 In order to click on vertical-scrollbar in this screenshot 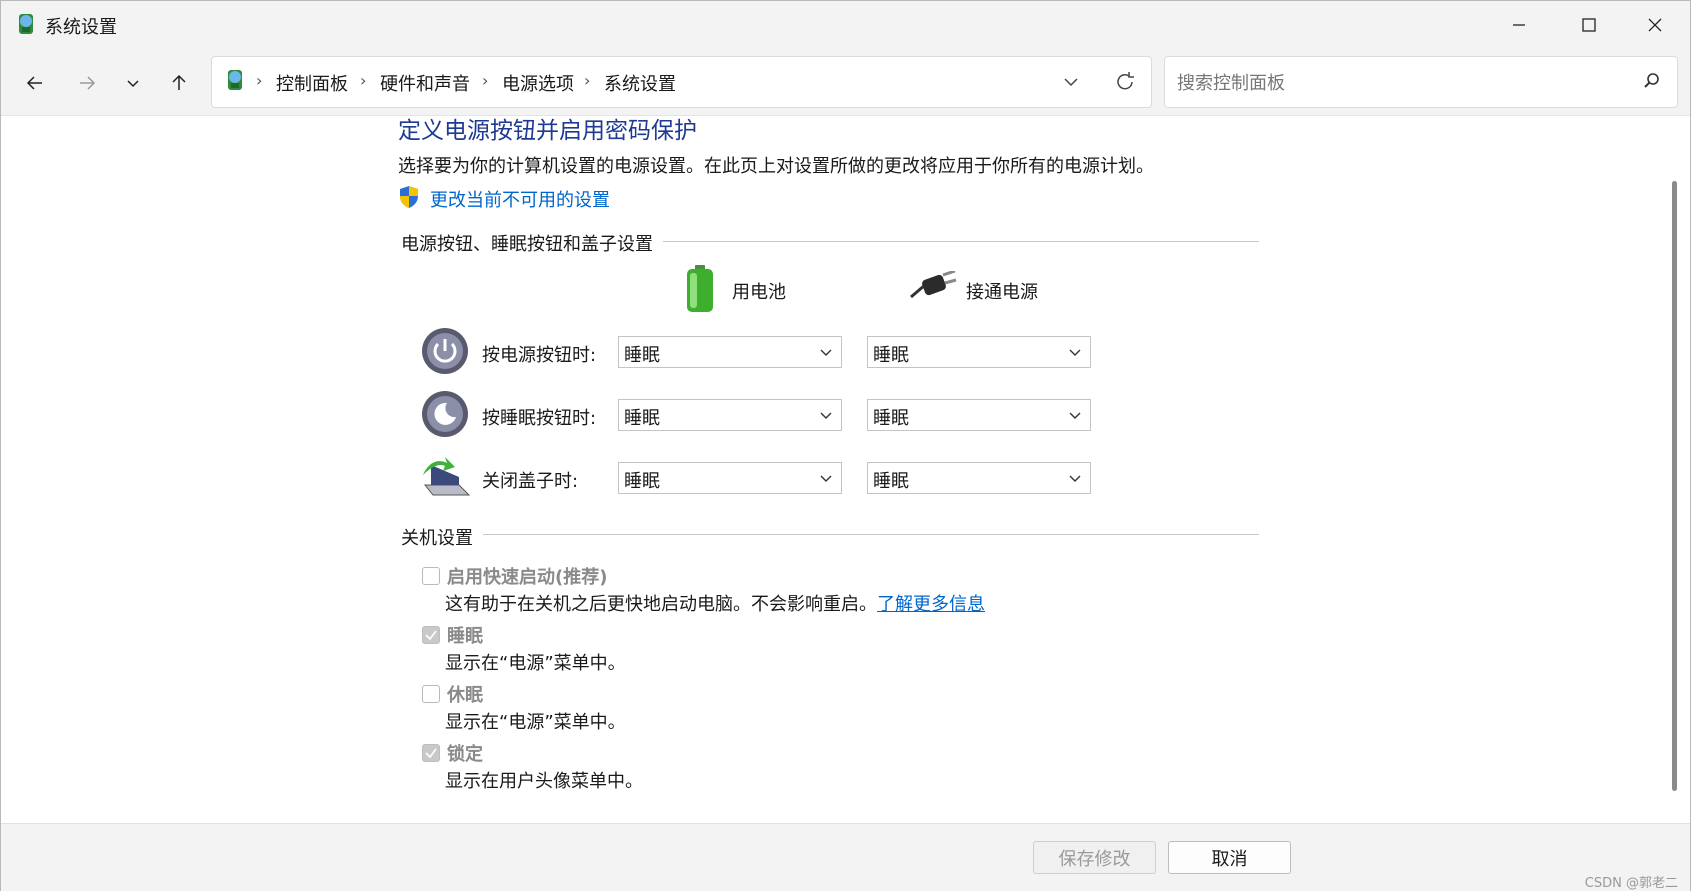, I will do `click(1674, 467)`.